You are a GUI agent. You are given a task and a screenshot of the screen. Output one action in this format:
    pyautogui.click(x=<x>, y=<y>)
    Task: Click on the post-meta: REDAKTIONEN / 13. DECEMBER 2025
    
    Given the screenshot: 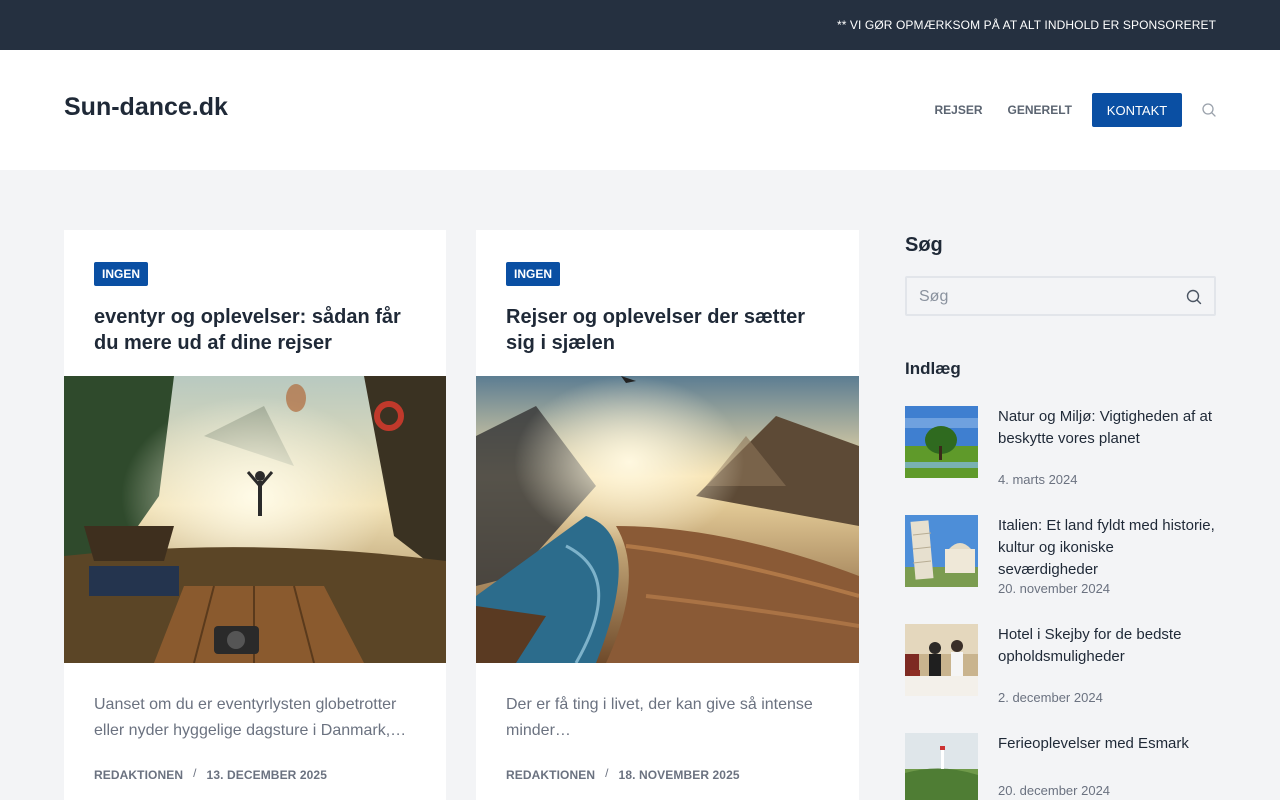 What is the action you would take?
    pyautogui.click(x=210, y=774)
    